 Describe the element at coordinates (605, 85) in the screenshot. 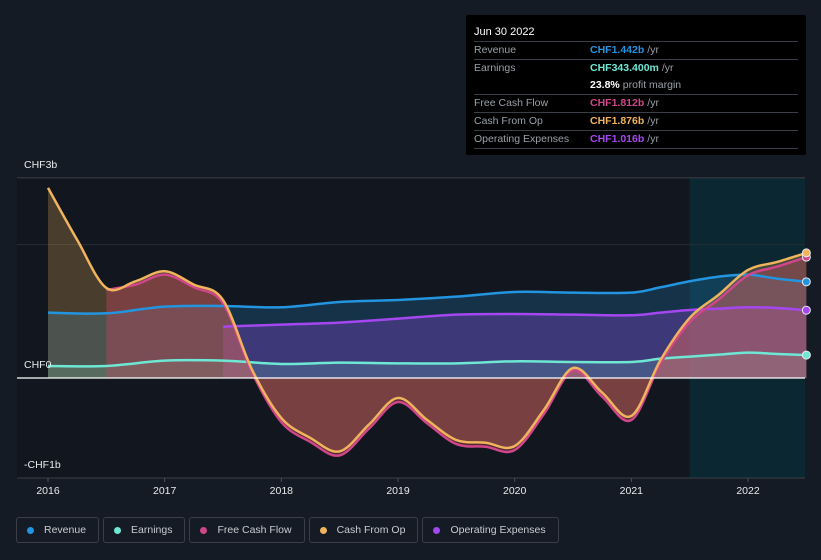

I see `tooltip-row-value: 23.8%` at that location.